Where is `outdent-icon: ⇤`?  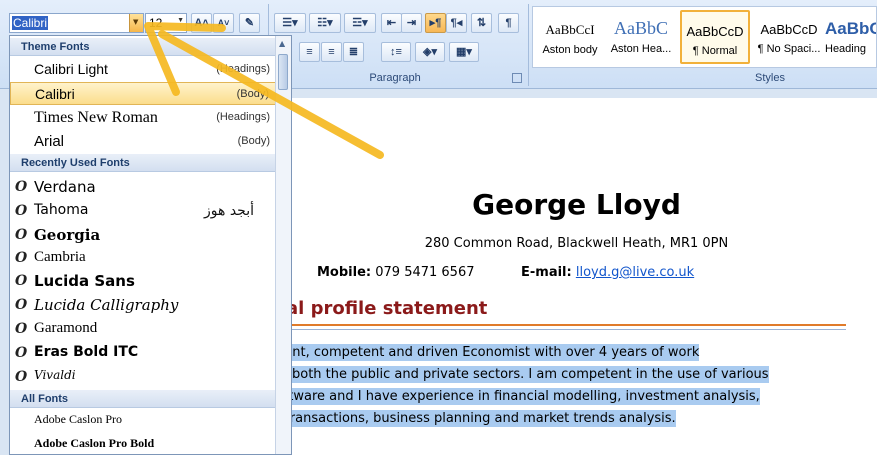
outdent-icon: ⇤ is located at coordinates (391, 23).